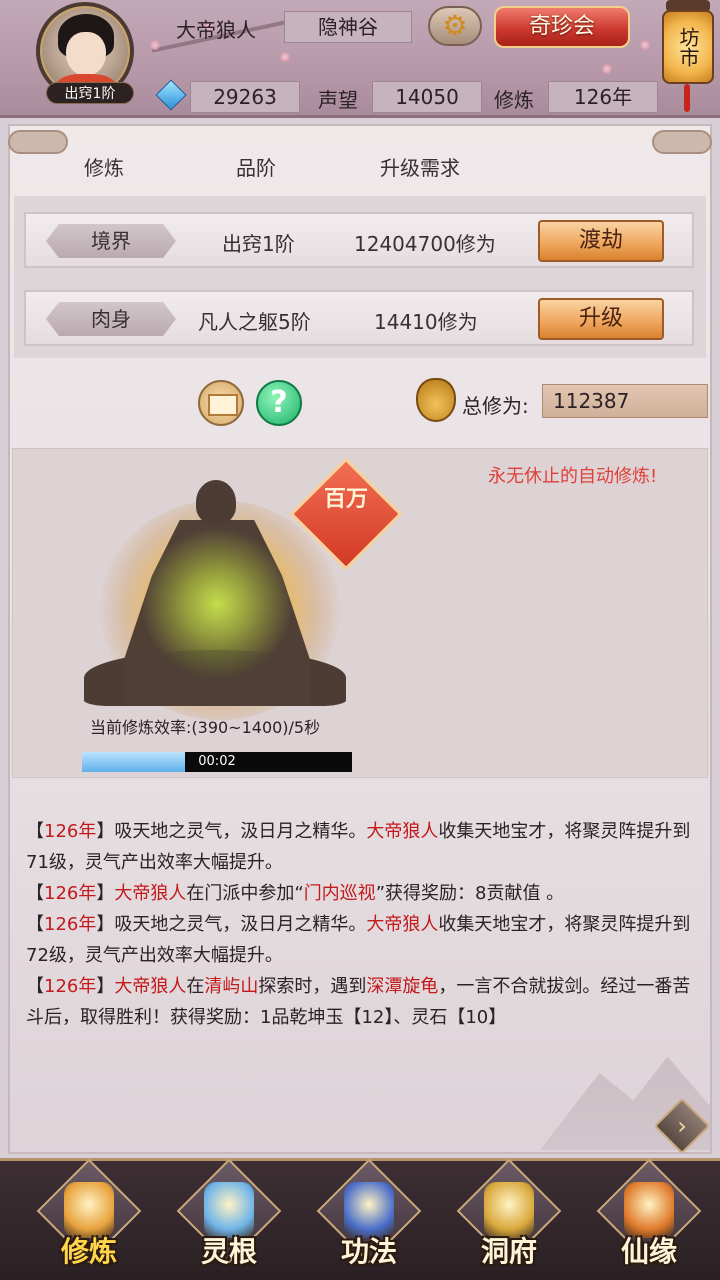 This screenshot has width=720, height=1280. What do you see at coordinates (38, 142) in the screenshot?
I see `cloud-ornament-left` at bounding box center [38, 142].